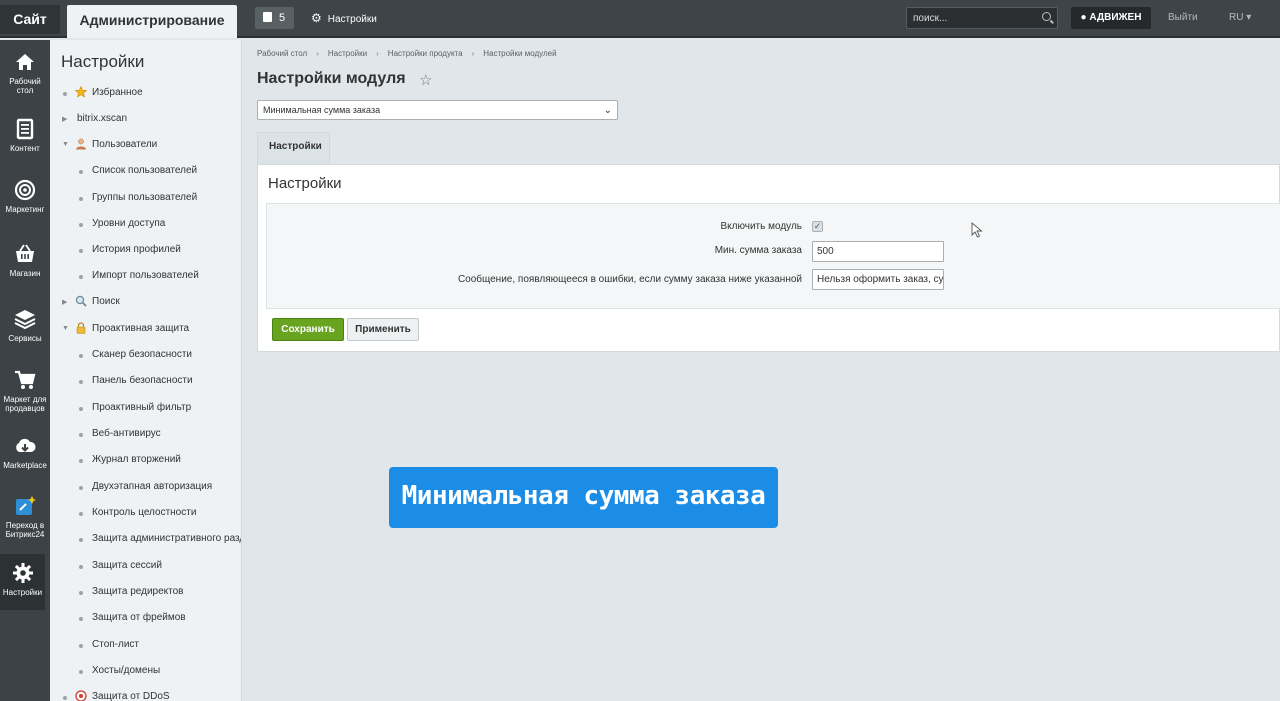  I want to click on favorite-star-icon: ☆, so click(425, 80).